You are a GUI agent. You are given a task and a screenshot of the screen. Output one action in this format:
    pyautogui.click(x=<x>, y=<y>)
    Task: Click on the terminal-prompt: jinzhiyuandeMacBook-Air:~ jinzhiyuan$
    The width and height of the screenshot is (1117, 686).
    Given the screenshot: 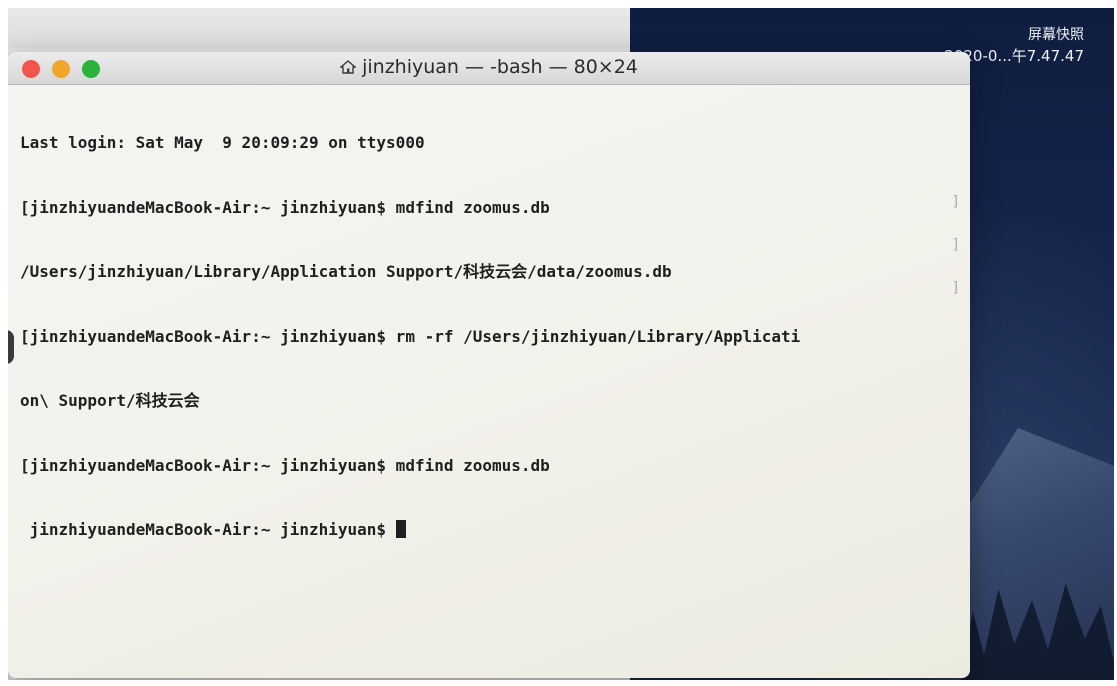 What is the action you would take?
    pyautogui.click(x=208, y=529)
    